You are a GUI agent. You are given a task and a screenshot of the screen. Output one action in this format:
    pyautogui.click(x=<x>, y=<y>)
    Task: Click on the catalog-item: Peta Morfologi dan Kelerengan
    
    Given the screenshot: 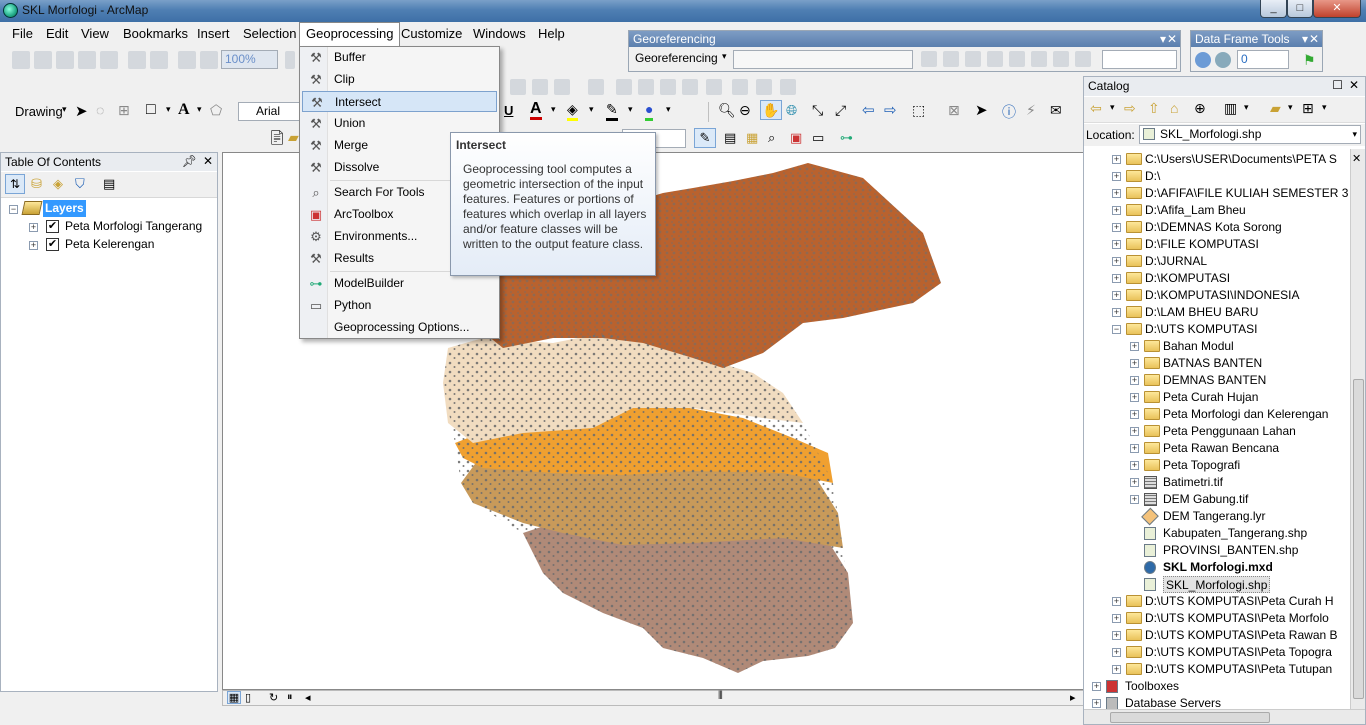 What is the action you would take?
    pyautogui.click(x=1245, y=414)
    